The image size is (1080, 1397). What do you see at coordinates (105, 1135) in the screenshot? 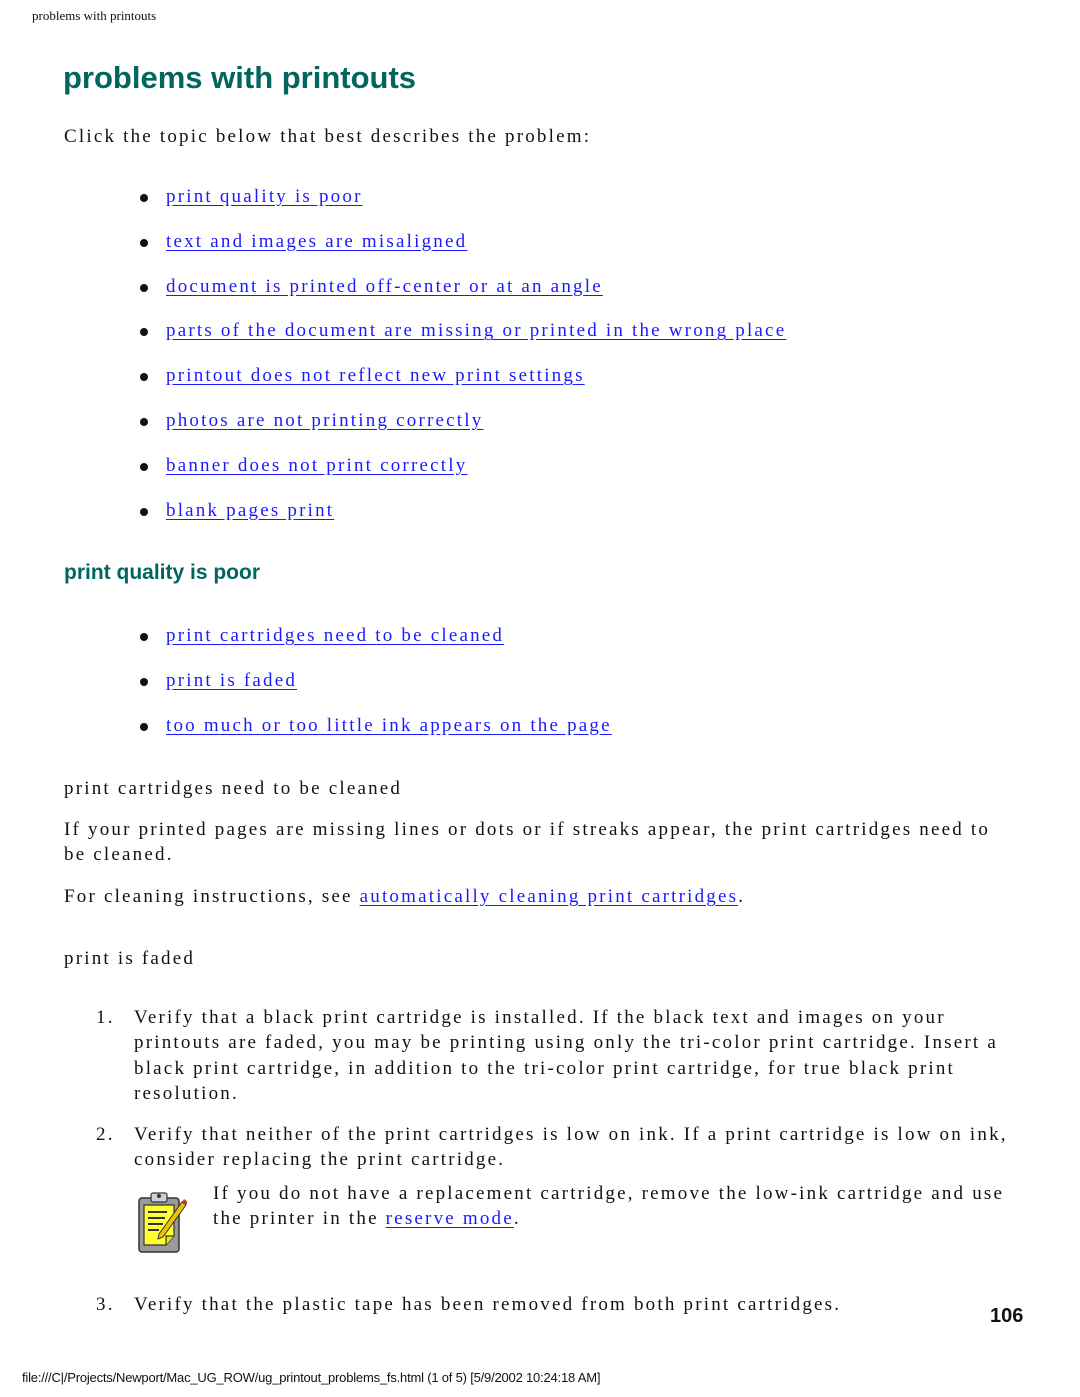
I see `step-number: 2.` at bounding box center [105, 1135].